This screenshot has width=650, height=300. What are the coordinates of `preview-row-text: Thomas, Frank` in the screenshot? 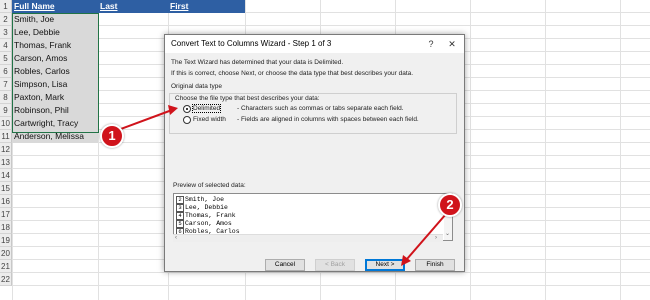 It's located at (210, 215).